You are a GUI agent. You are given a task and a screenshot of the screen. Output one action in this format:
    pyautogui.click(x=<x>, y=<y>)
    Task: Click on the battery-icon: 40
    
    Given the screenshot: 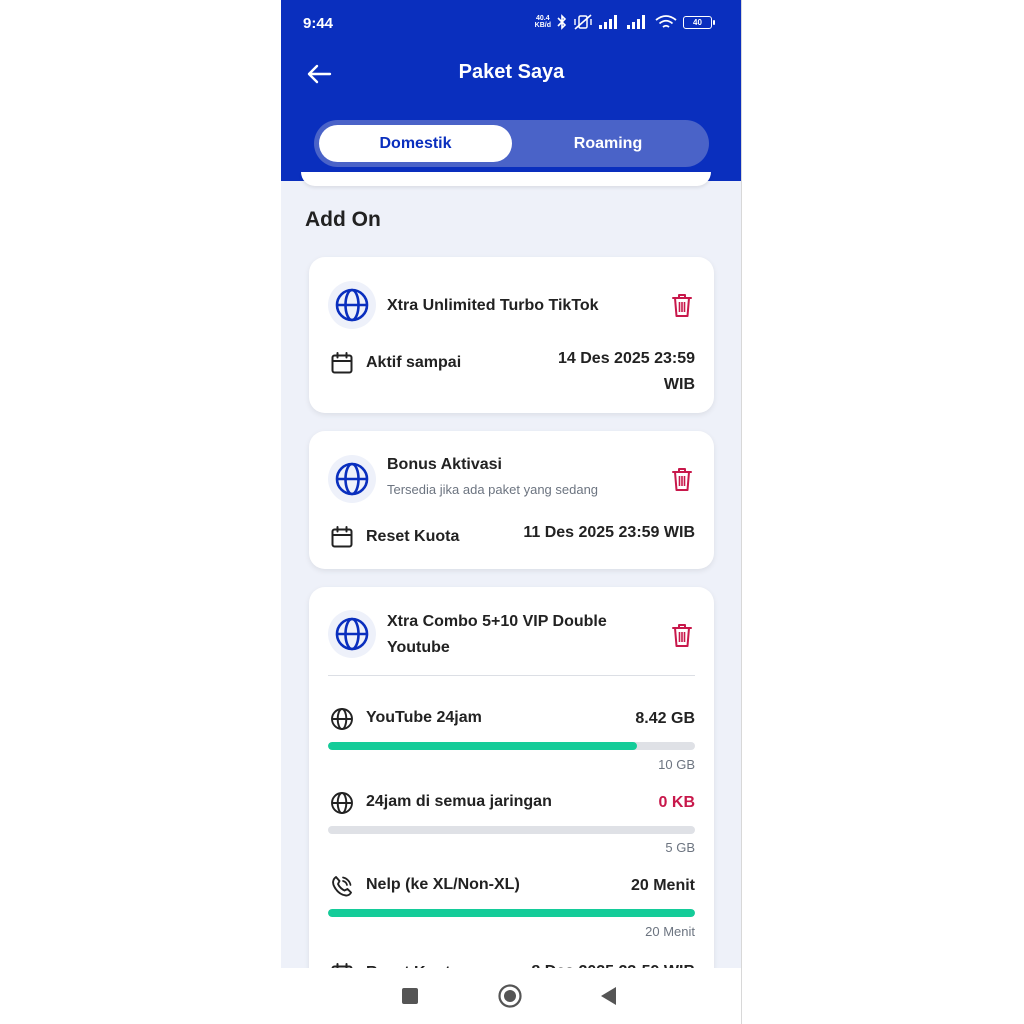 What is the action you would take?
    pyautogui.click(x=699, y=22)
    